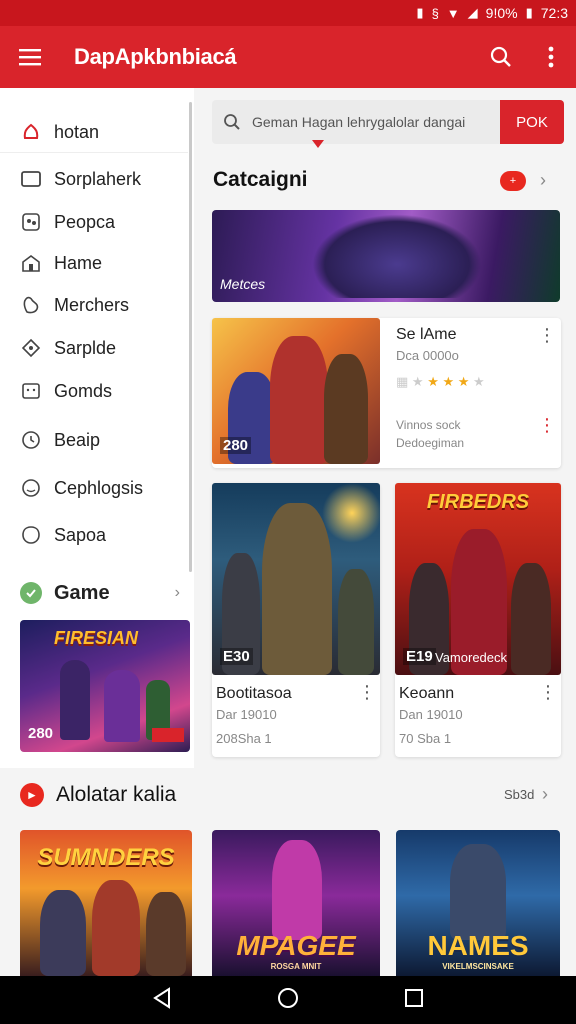  I want to click on back-button, so click(162, 1000).